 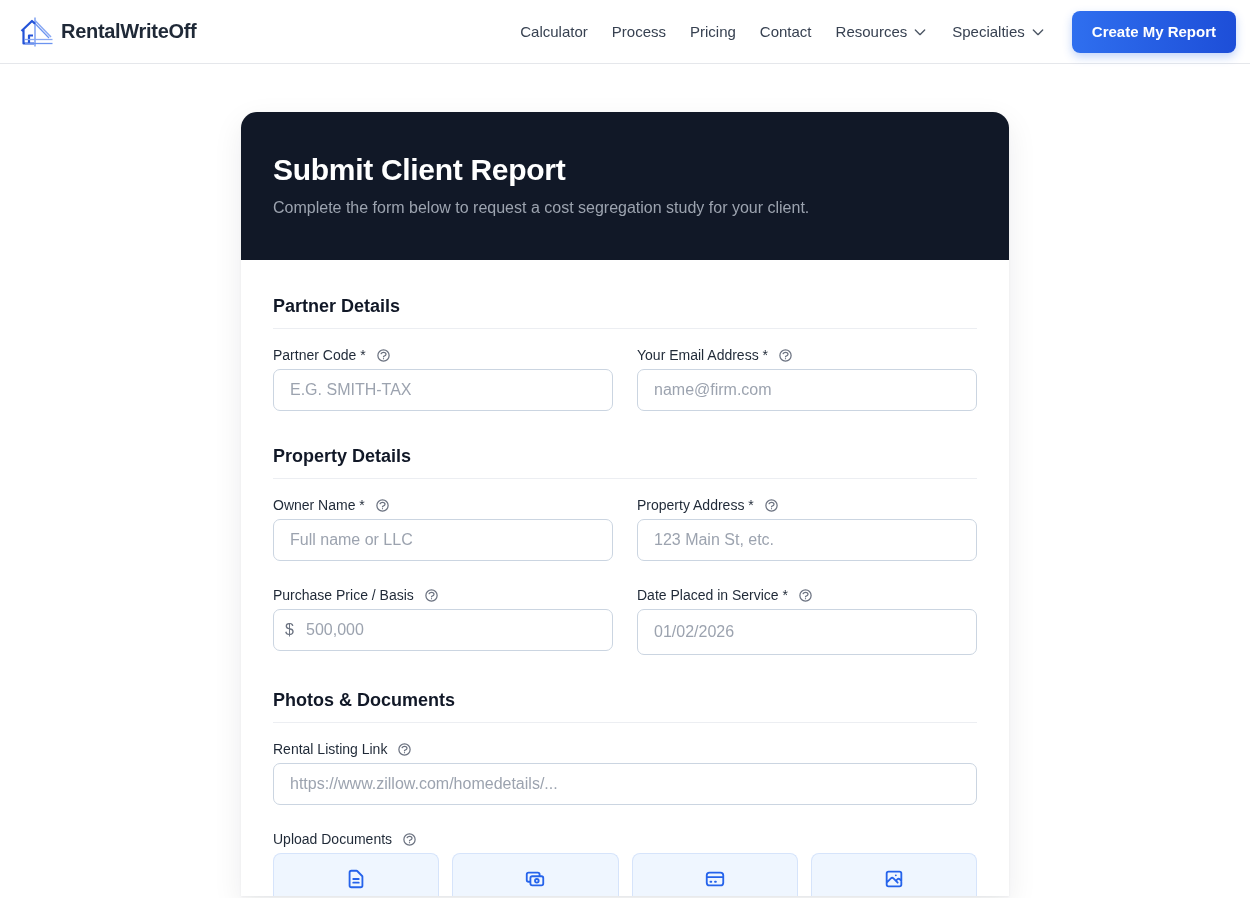 What do you see at coordinates (542, 208) in the screenshot?
I see `form-subtitle: Complete the form below to request a cost segregation study for your client.` at bounding box center [542, 208].